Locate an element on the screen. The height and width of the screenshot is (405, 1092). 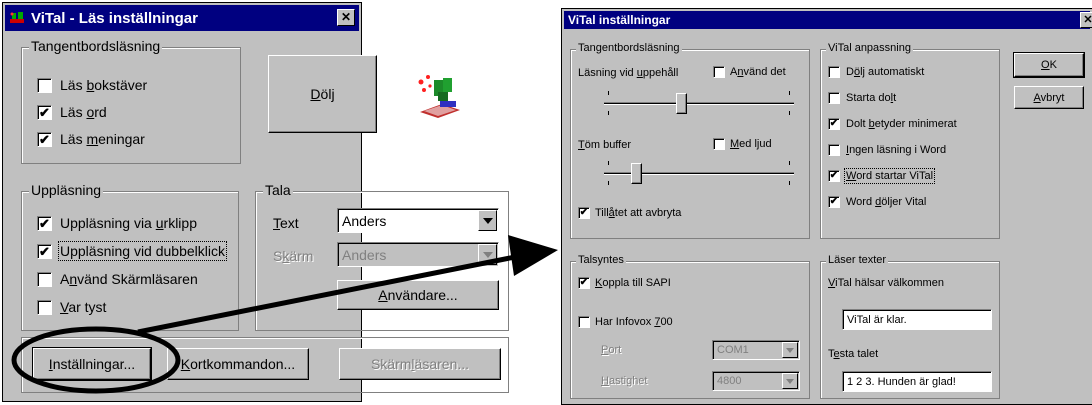
pointer-arrow-head is located at coordinates (533, 255).